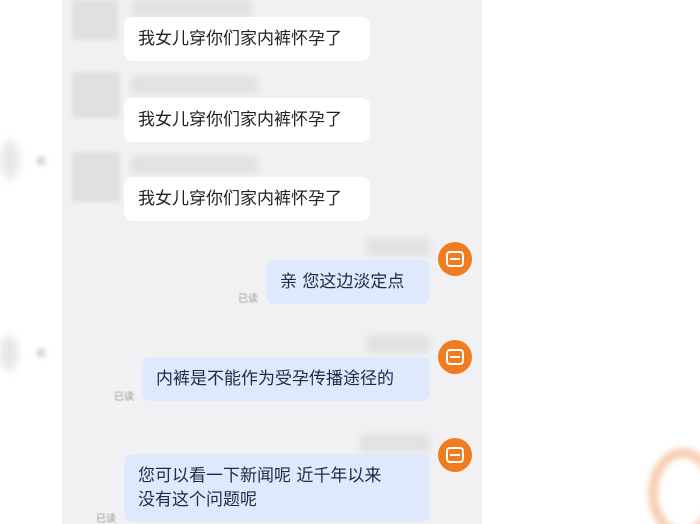 The width and height of the screenshot is (700, 524). What do you see at coordinates (197, 500) in the screenshot?
I see `message-text-line: 没有这个问题呢` at bounding box center [197, 500].